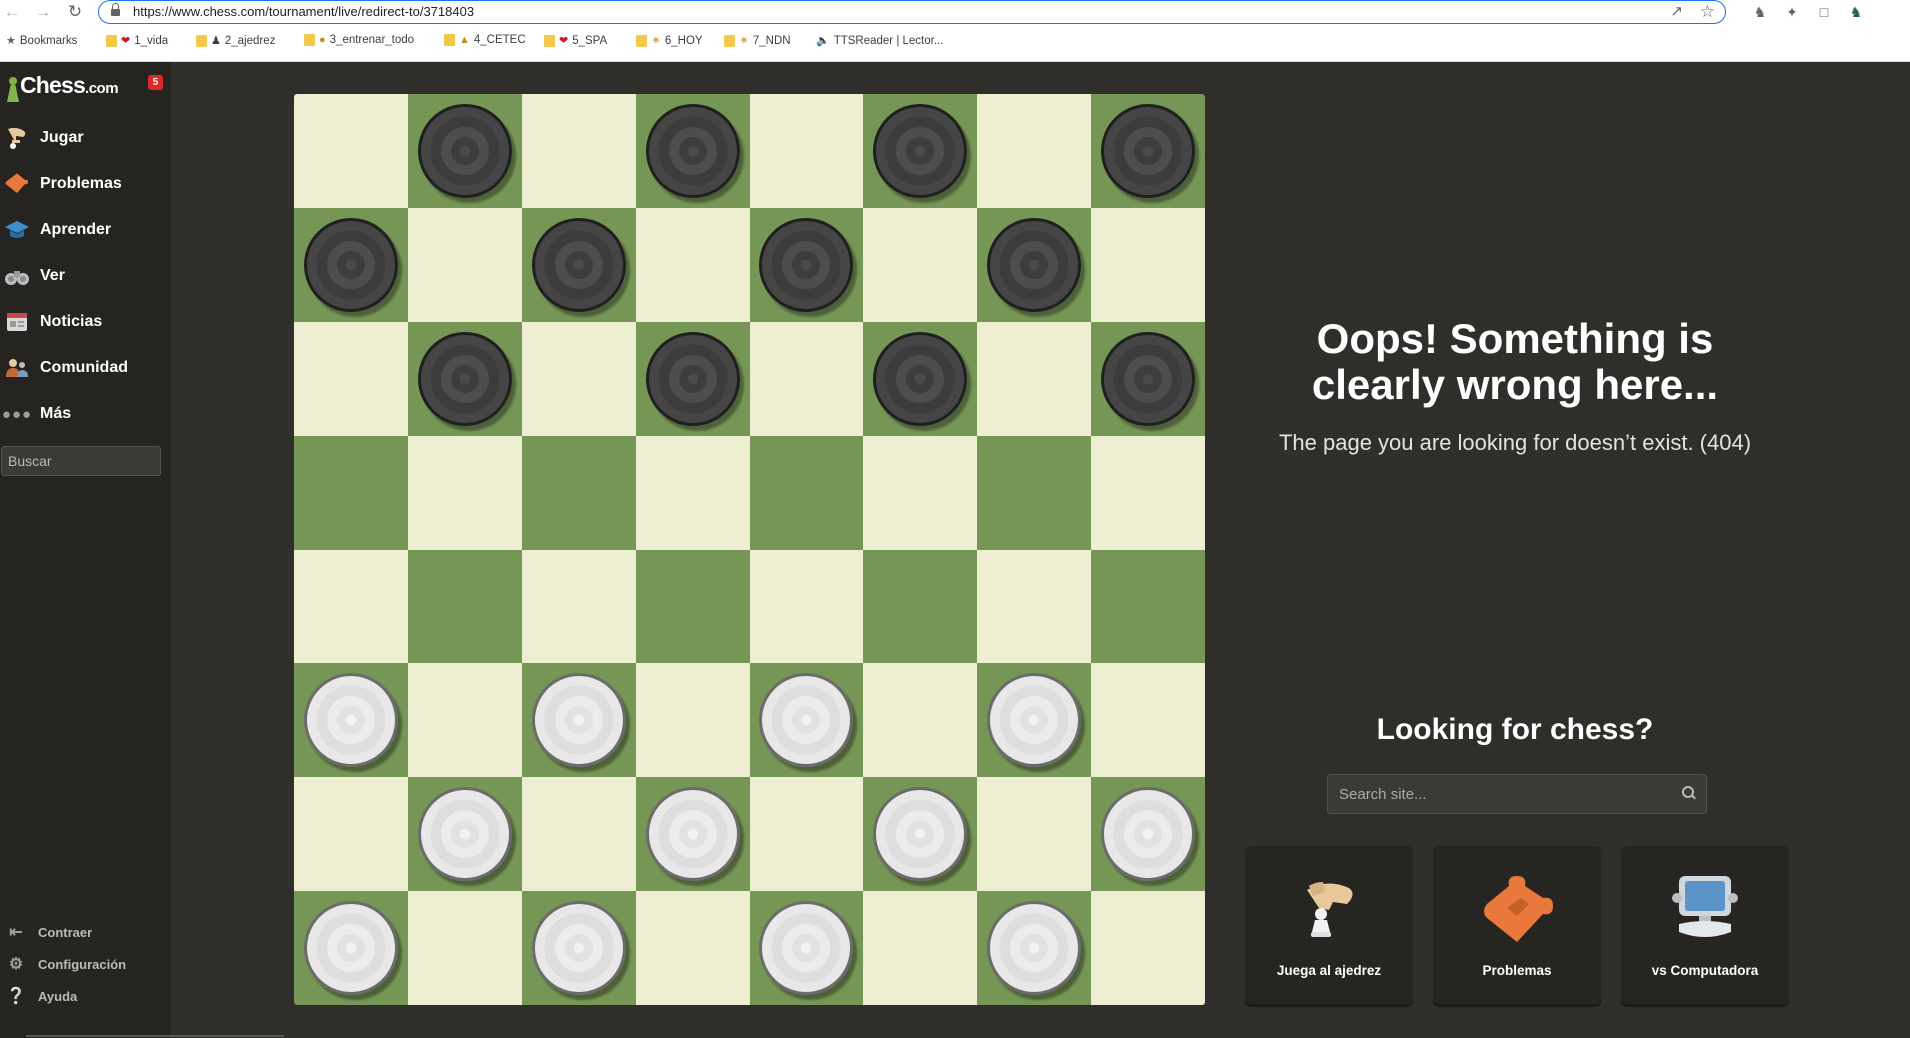 This screenshot has width=1910, height=1038. I want to click on card-problemas: Problemas, so click(1517, 925).